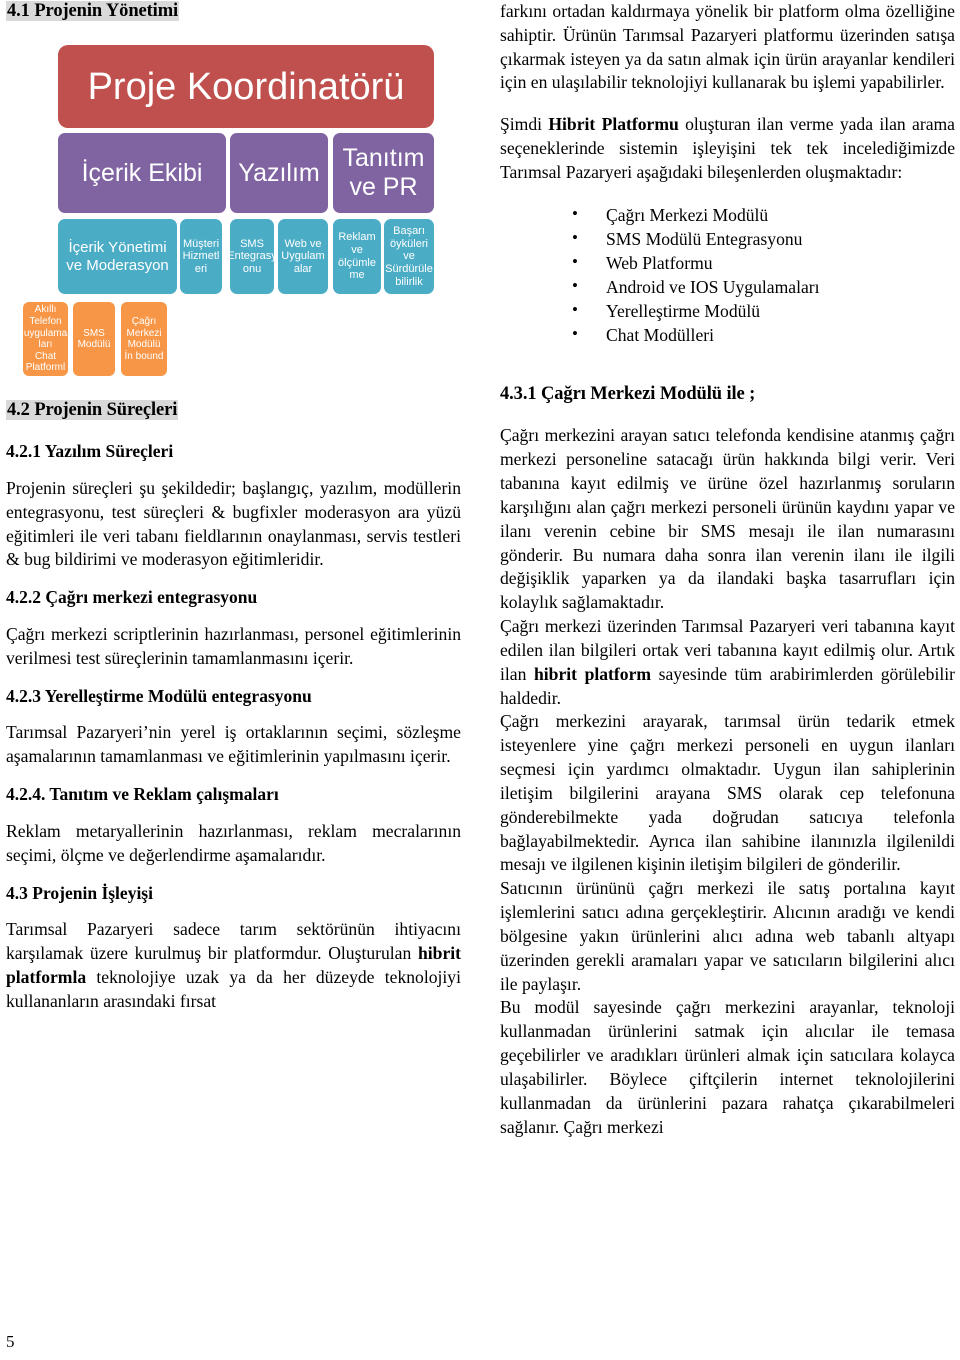  Describe the element at coordinates (524, 124) in the screenshot. I see `paragraph-hibrit-part-pre: Şimdi` at that location.